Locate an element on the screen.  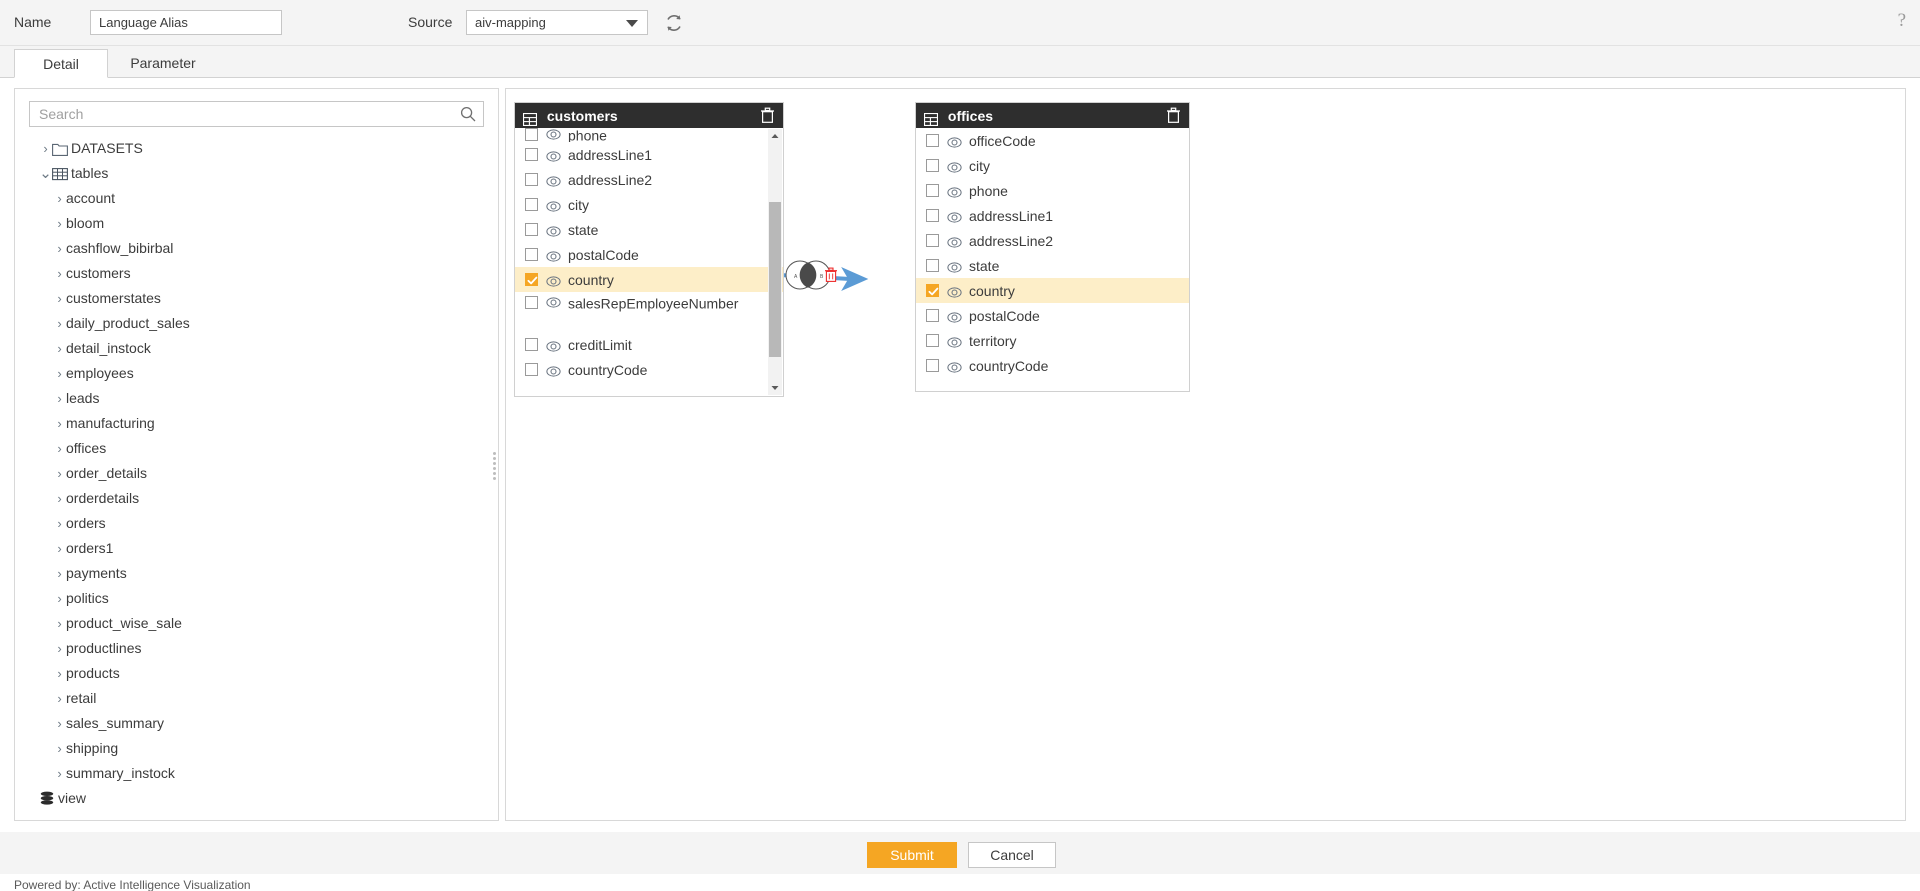
tree-item-offices: › offices is located at coordinates (256, 447).